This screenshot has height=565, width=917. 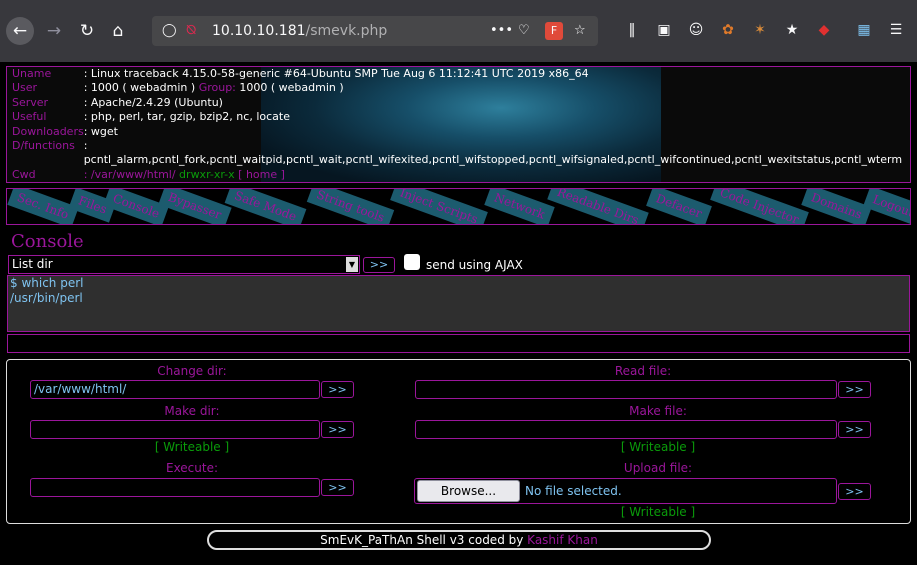 I want to click on info-row-server: Server : Apache/2.4.29 (Ubuntu), so click(x=454, y=103).